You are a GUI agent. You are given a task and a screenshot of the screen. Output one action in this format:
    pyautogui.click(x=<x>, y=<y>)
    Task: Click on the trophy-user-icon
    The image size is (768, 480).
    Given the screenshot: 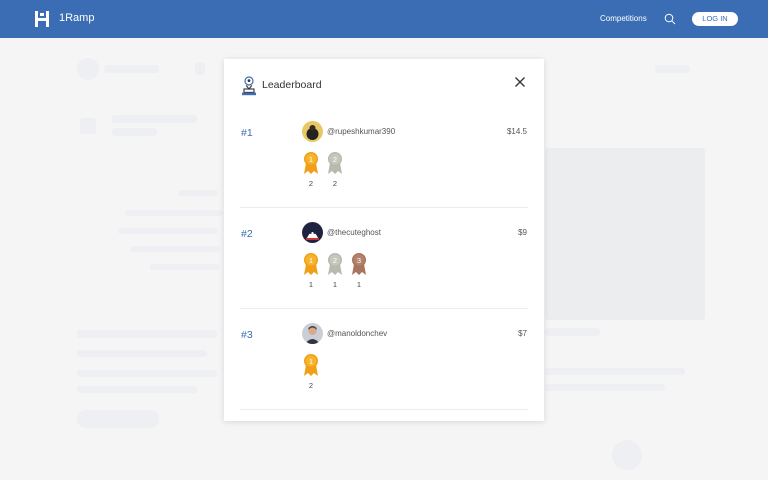 What is the action you would take?
    pyautogui.click(x=249, y=86)
    